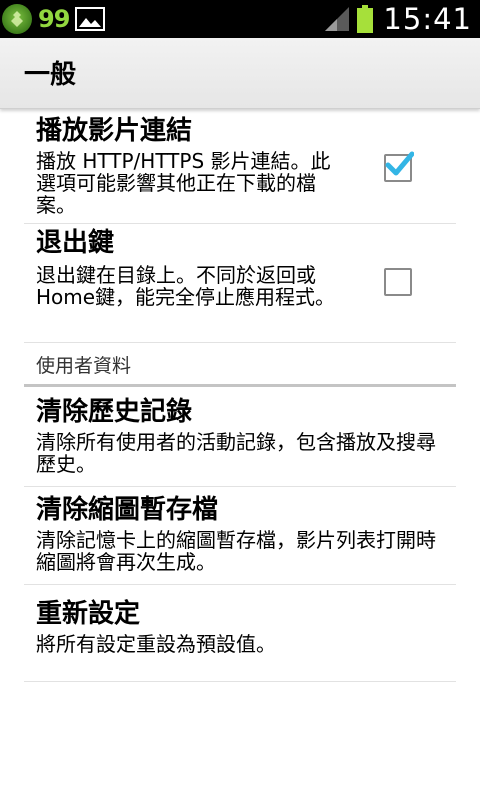  I want to click on battery-icon, so click(365, 19).